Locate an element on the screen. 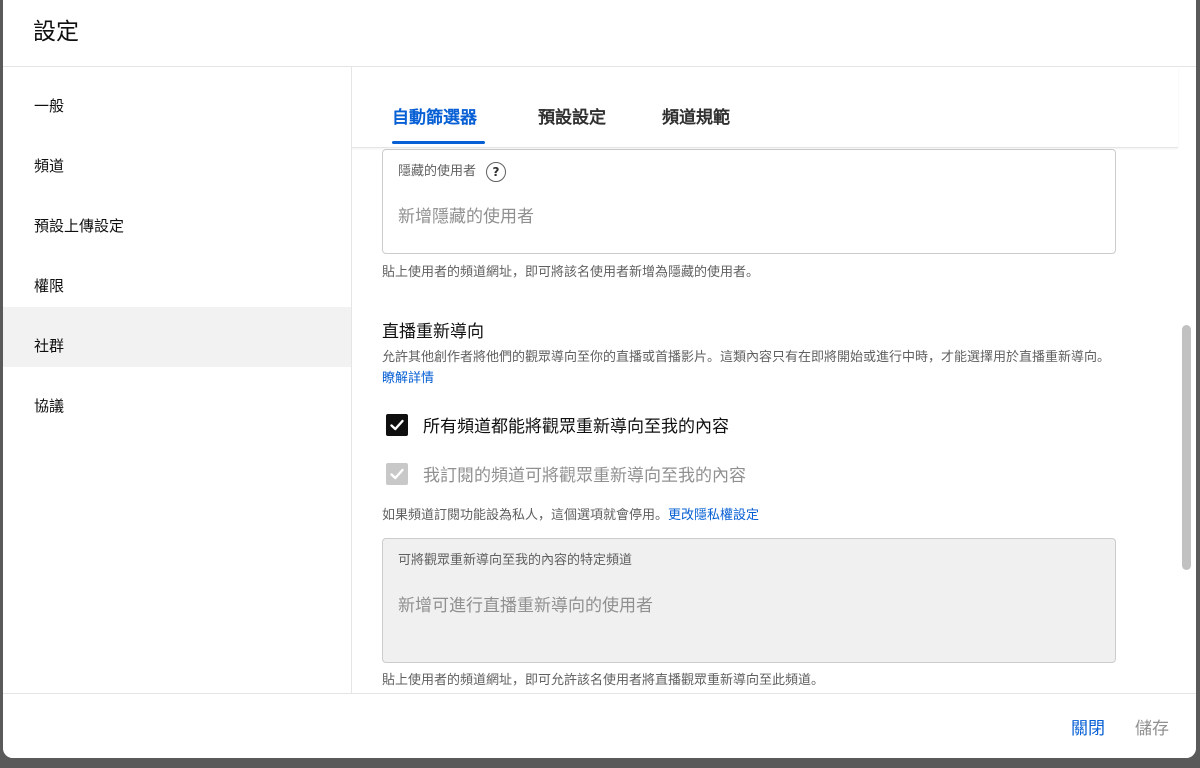 This screenshot has width=1200, height=768. sidebar-item-label: 頻道 is located at coordinates (49, 166).